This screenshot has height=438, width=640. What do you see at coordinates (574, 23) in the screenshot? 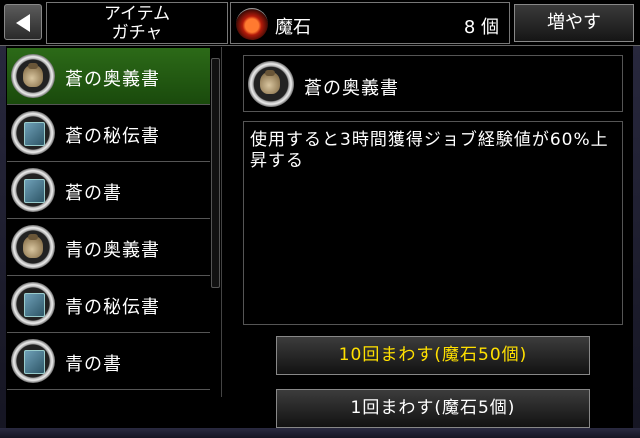
I see `increase-button: 増やす` at bounding box center [574, 23].